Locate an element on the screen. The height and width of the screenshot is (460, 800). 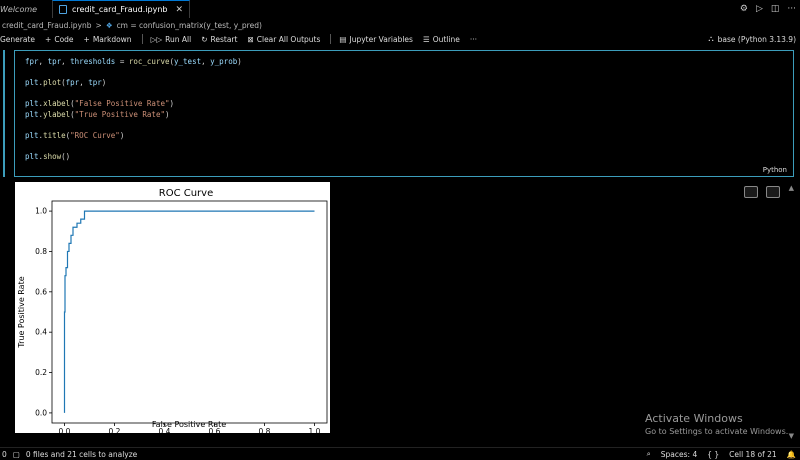
code-token: xlabel is located at coordinates (57, 104).